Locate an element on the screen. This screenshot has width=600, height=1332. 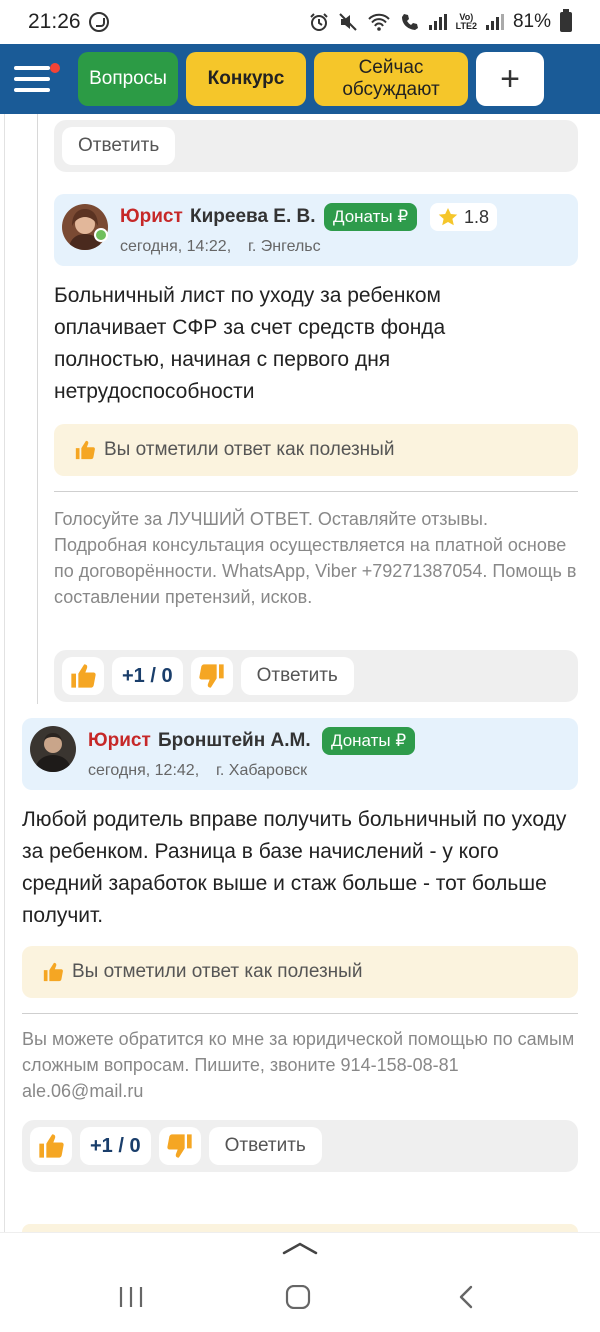
author-name: Бронштейн А.М. is located at coordinates (234, 741).